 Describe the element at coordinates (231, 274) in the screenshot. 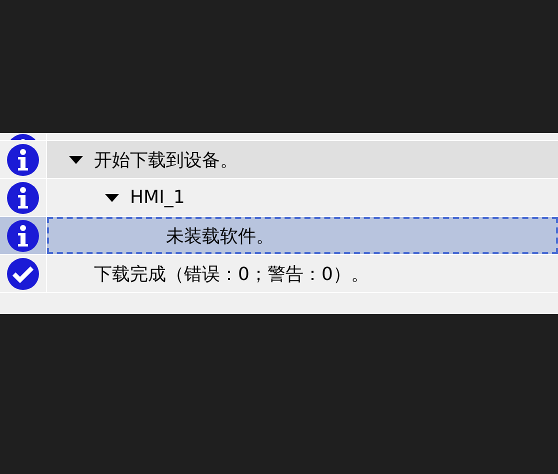

I see `message-text: 下载完成（错误：0；警告：0）。` at that location.